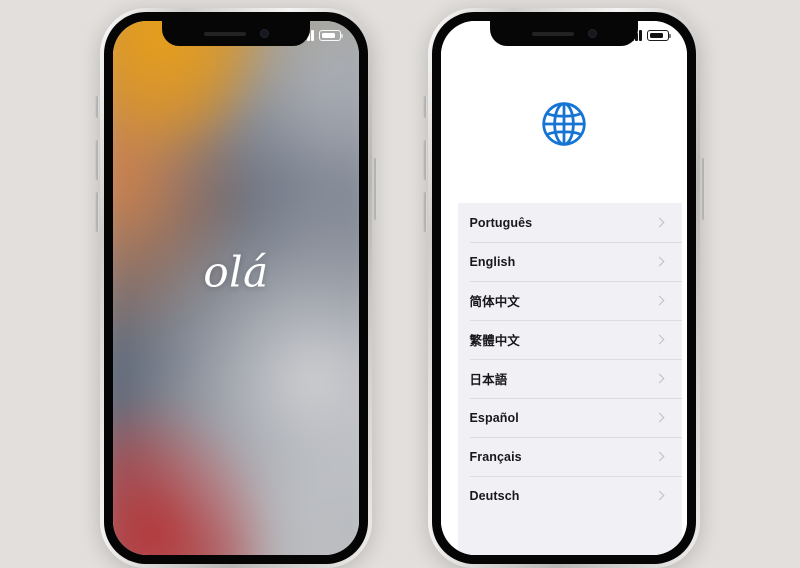  I want to click on phone-right-notch, so click(564, 33).